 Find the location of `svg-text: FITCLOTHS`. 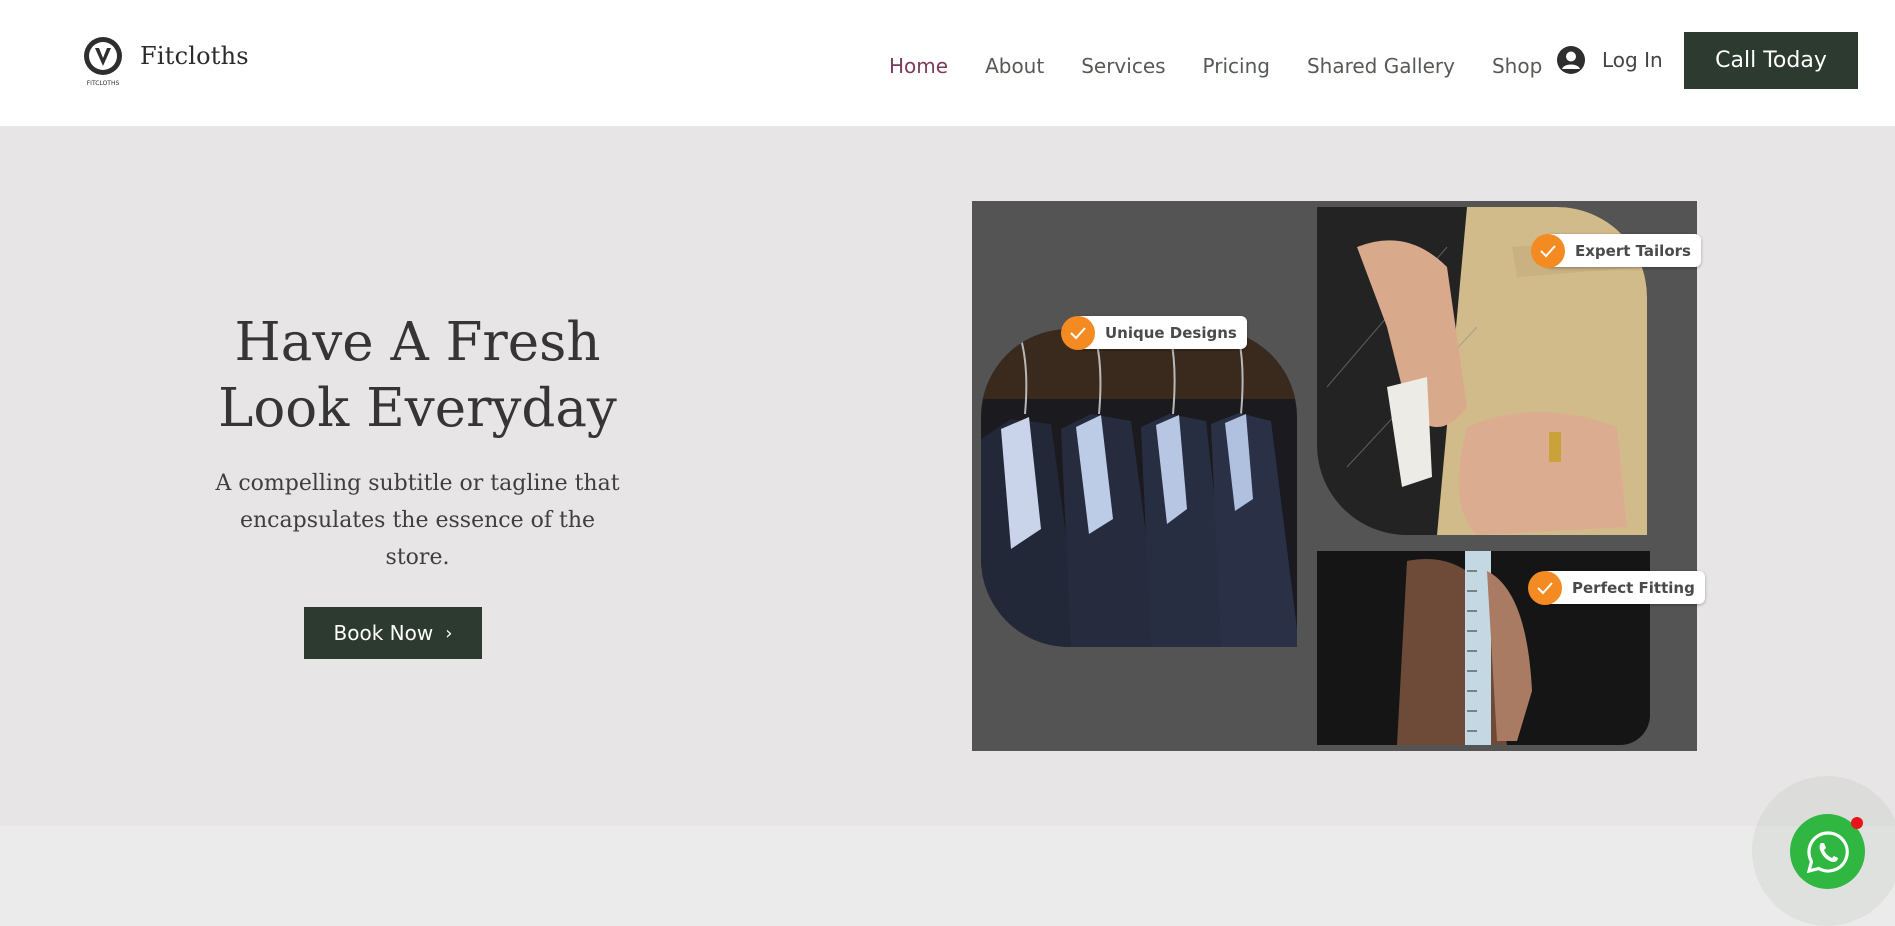

svg-text: FITCLOTHS is located at coordinates (103, 83).